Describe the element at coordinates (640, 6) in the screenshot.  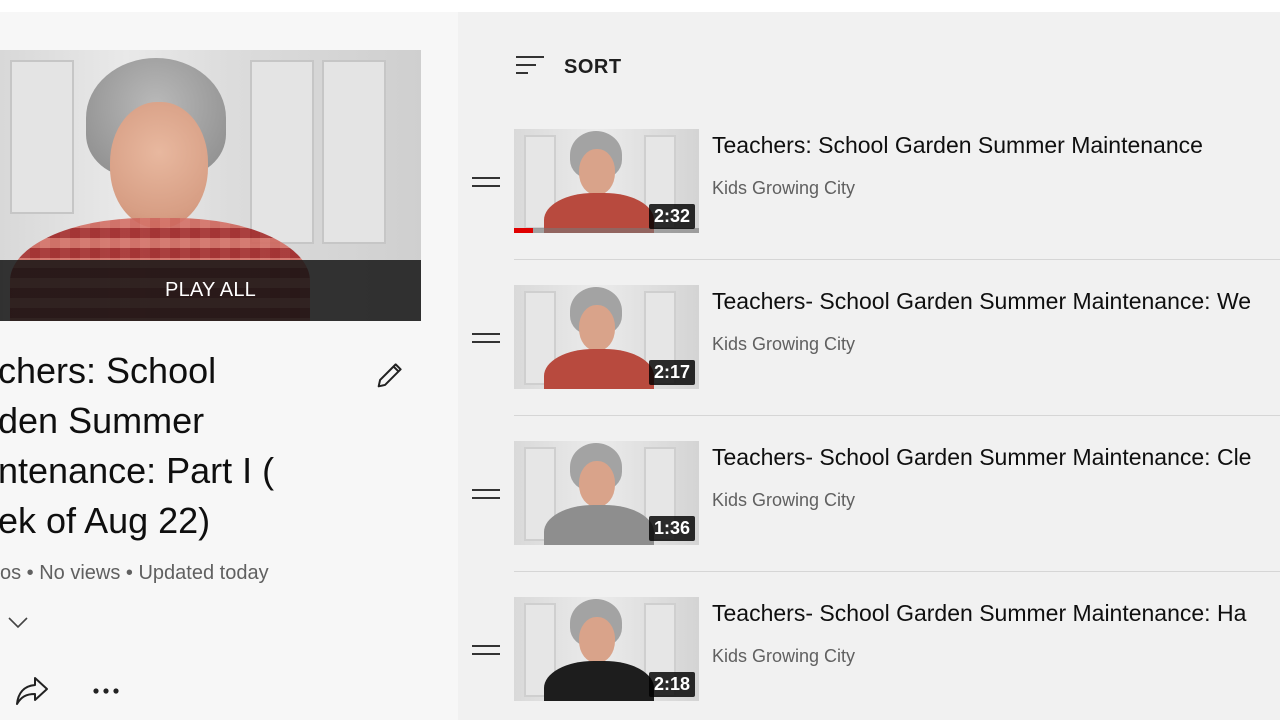
I see `top-strip` at that location.